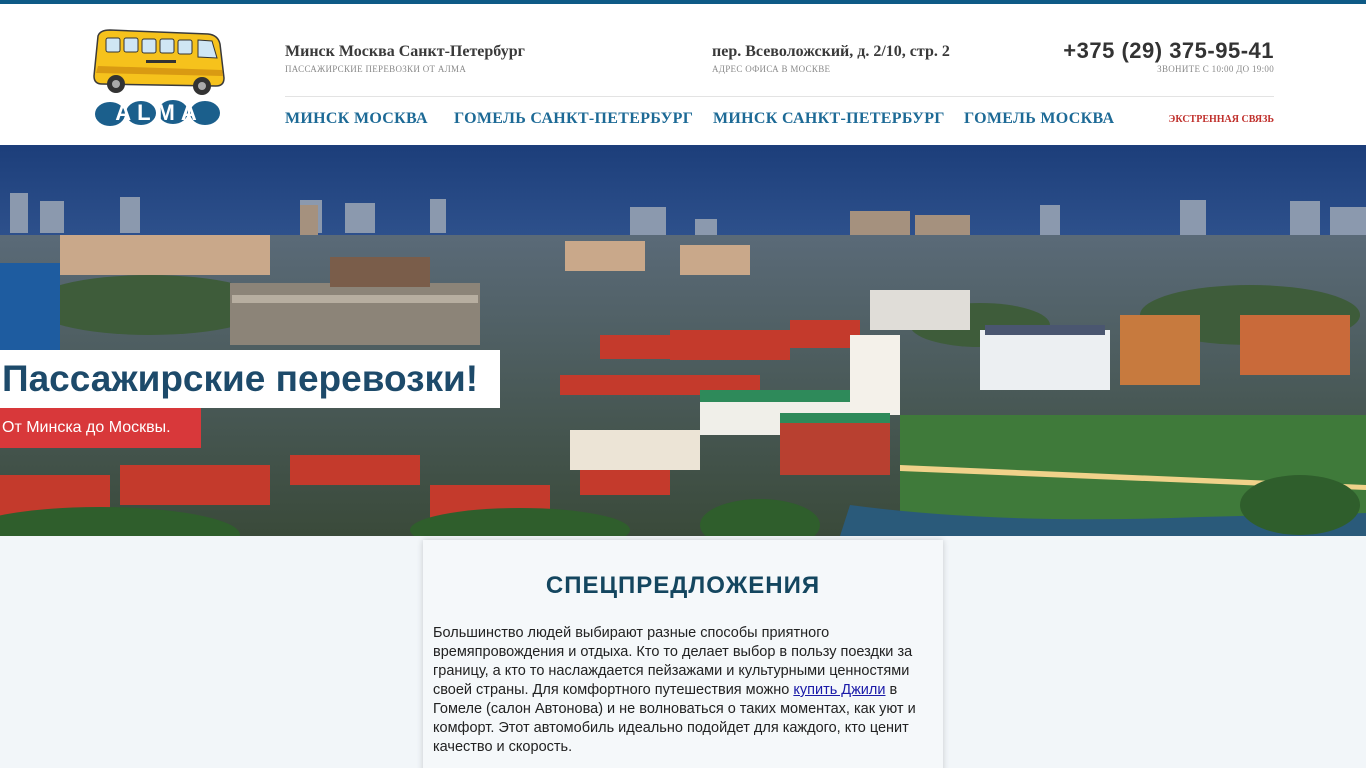  Describe the element at coordinates (100, 428) in the screenshot. I see `hero-subtitle: От Минска до Москвы.` at that location.